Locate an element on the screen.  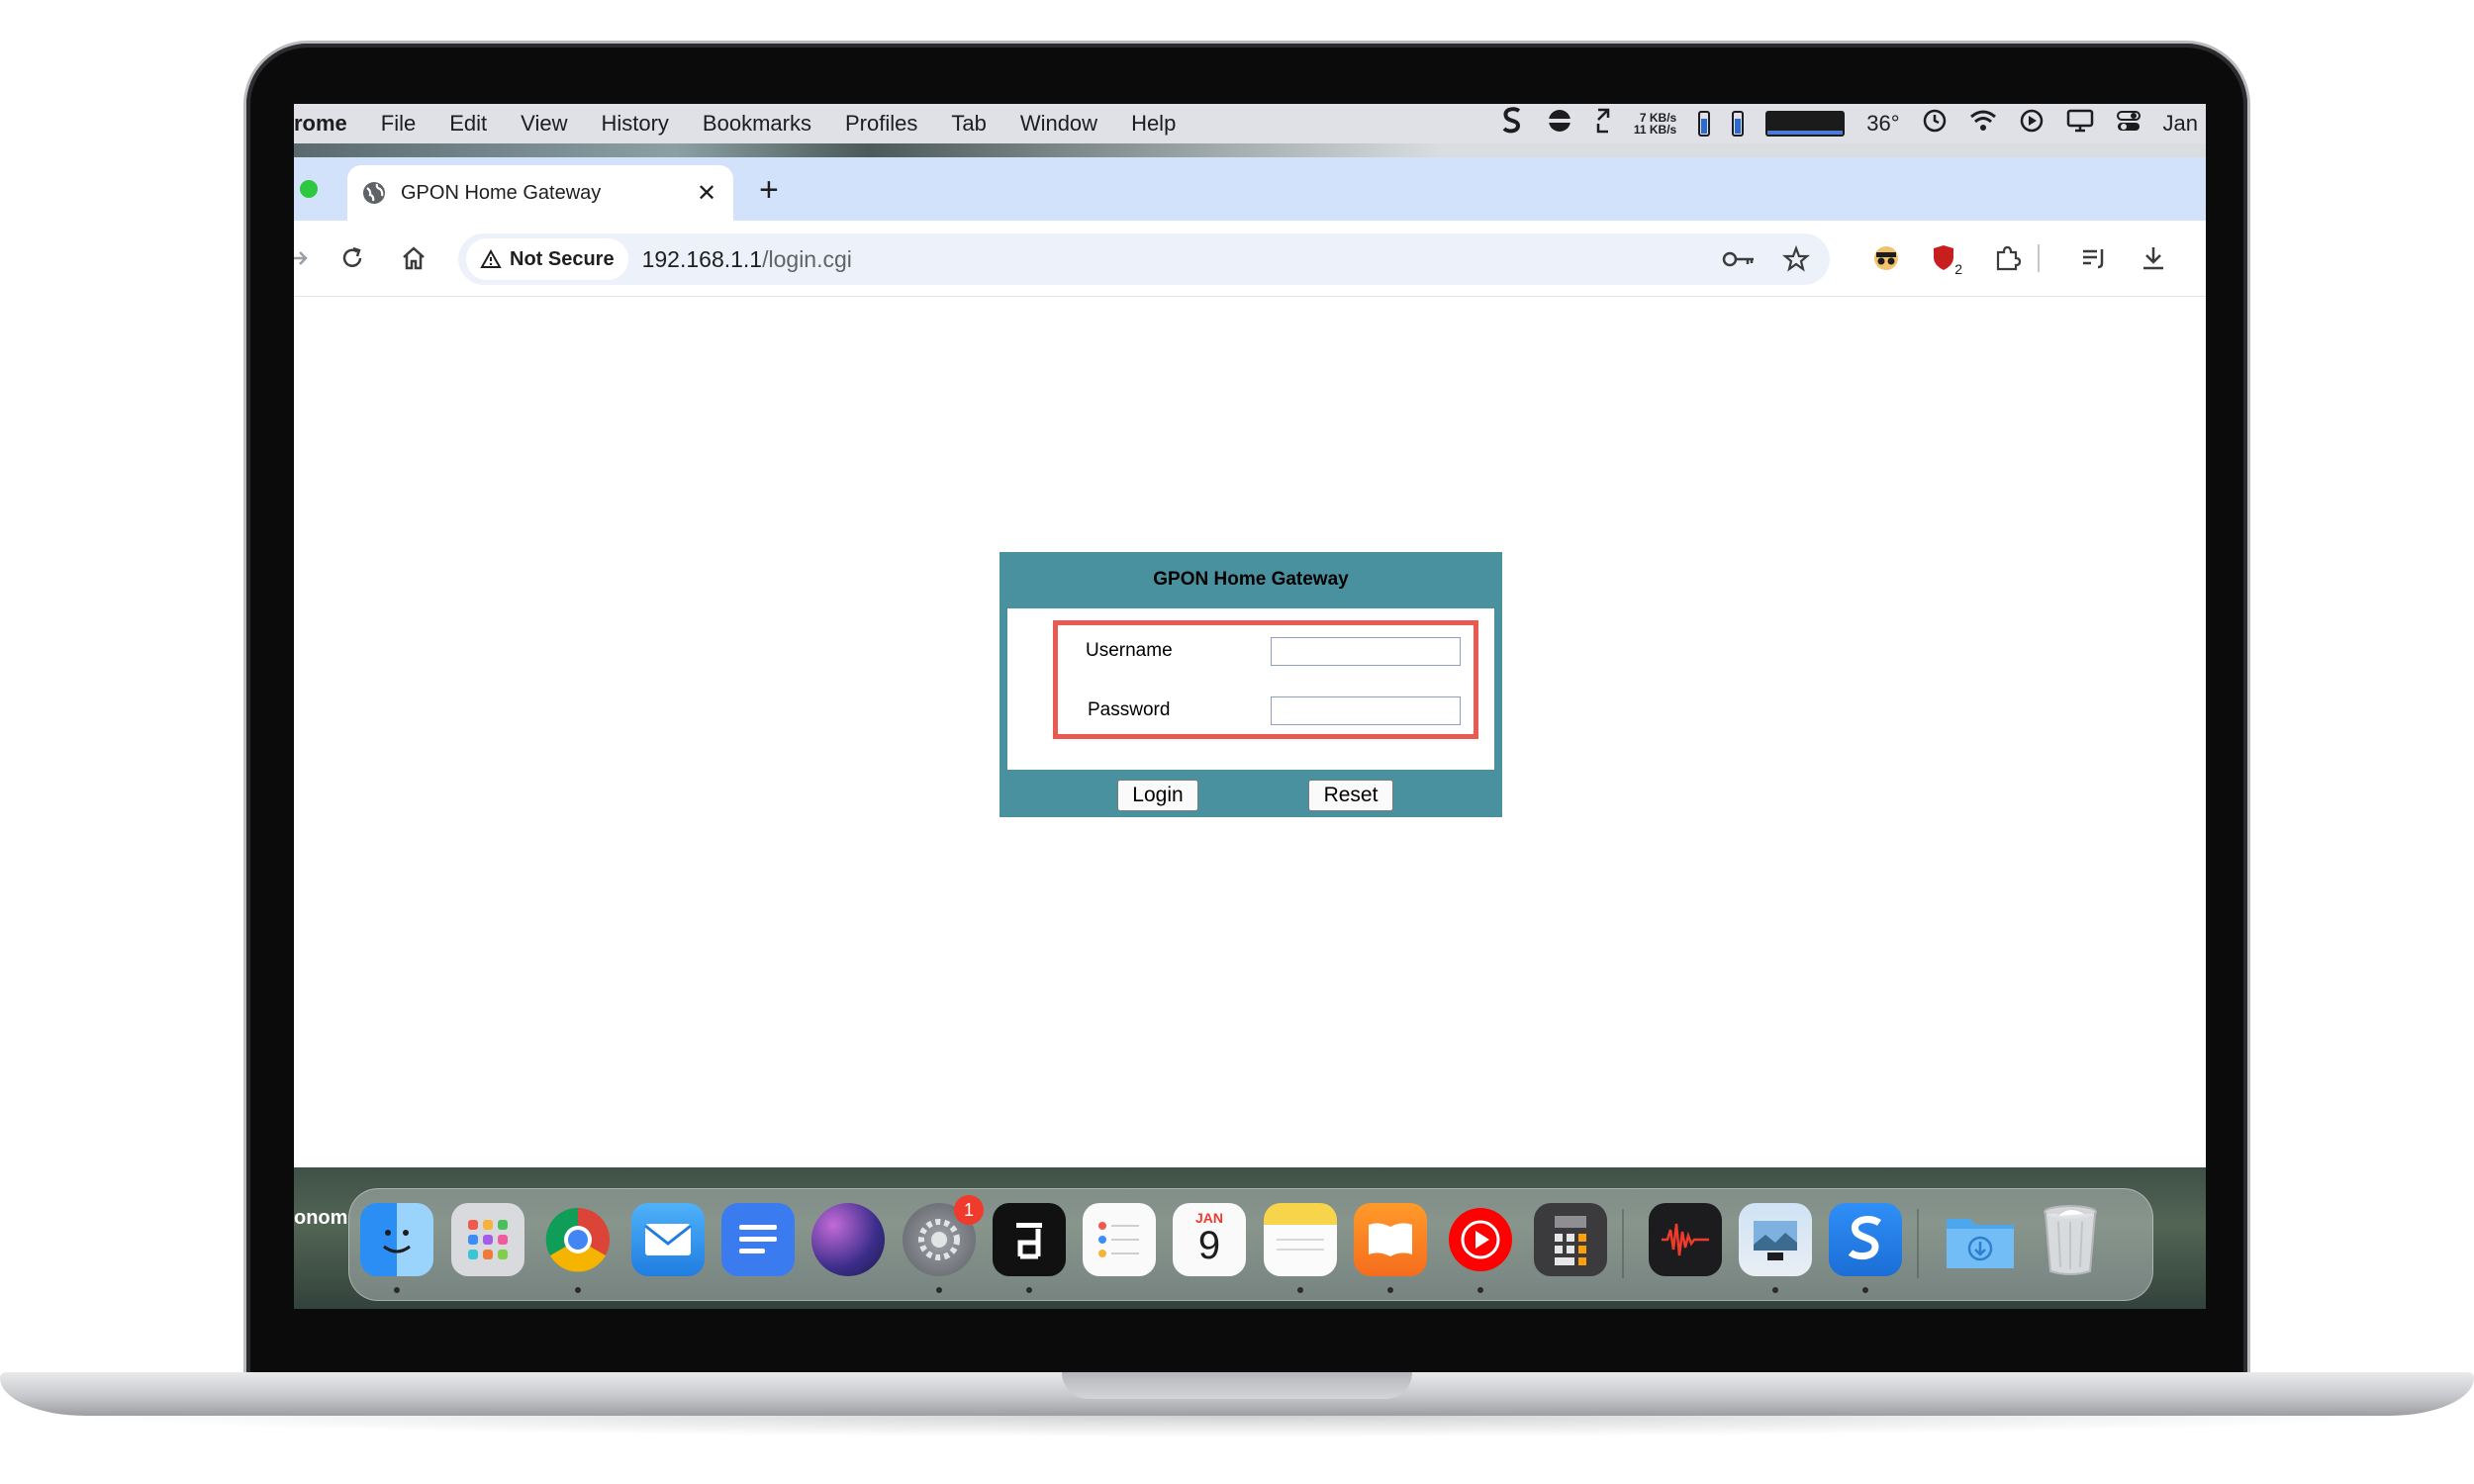
voice-memos-icon is located at coordinates (1686, 1239).